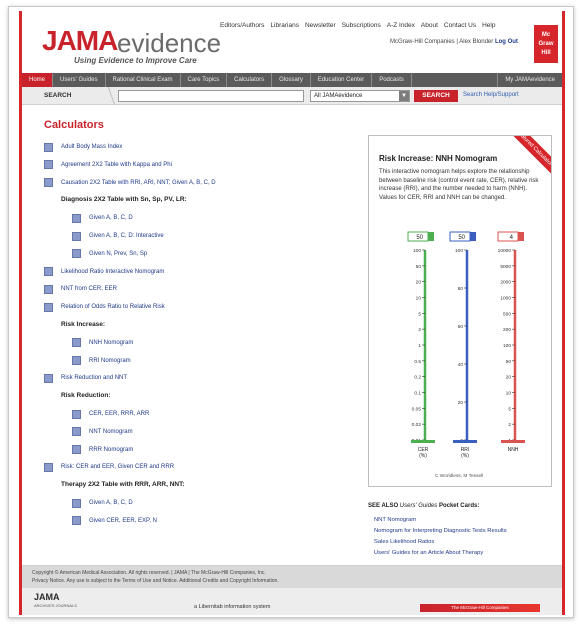 This screenshot has width=583, height=626. I want to click on calculator-item: Likelihood Ratio Interactive Nomogram, so click(104, 272).